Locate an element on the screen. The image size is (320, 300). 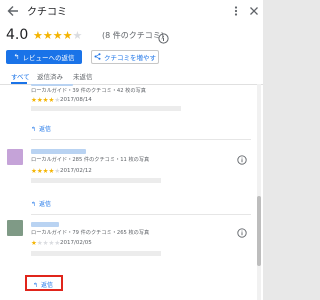
close-icon is located at coordinates (254, 10).